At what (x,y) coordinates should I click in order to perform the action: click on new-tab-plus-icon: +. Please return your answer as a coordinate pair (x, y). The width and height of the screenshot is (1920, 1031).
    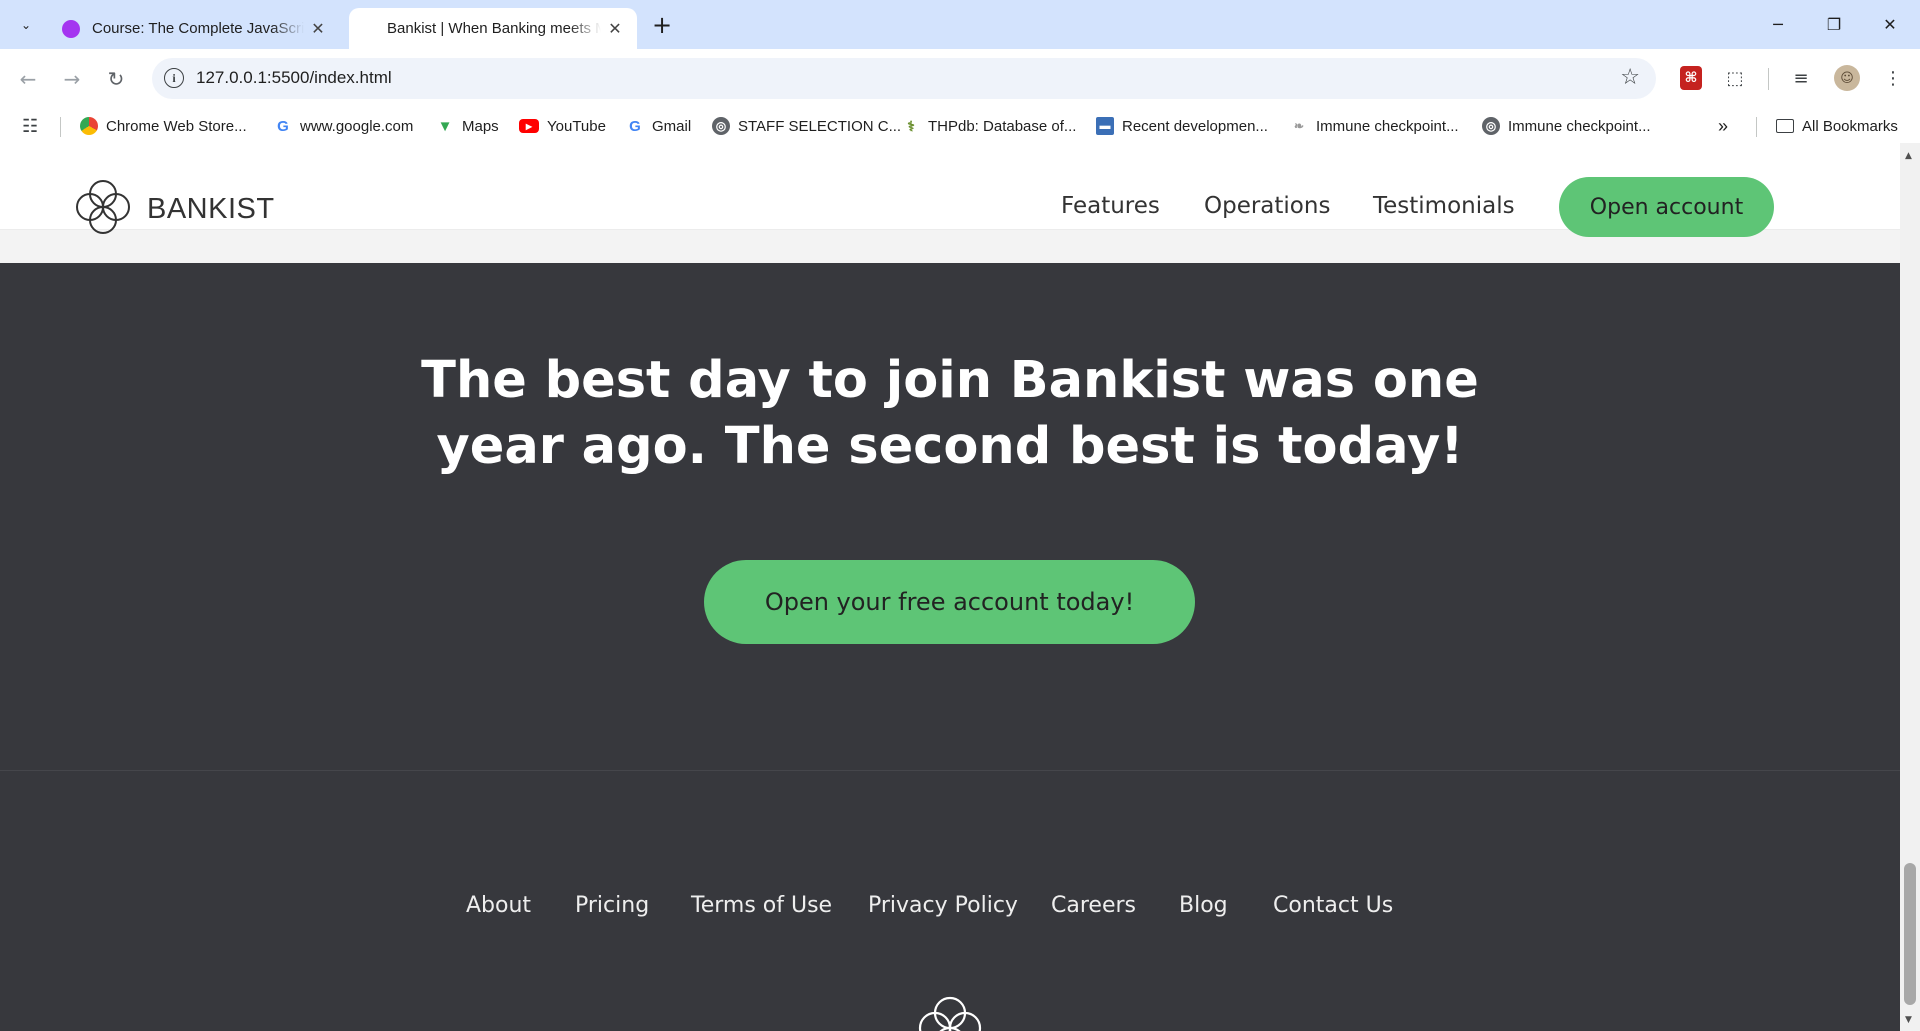
    Looking at the image, I should click on (662, 25).